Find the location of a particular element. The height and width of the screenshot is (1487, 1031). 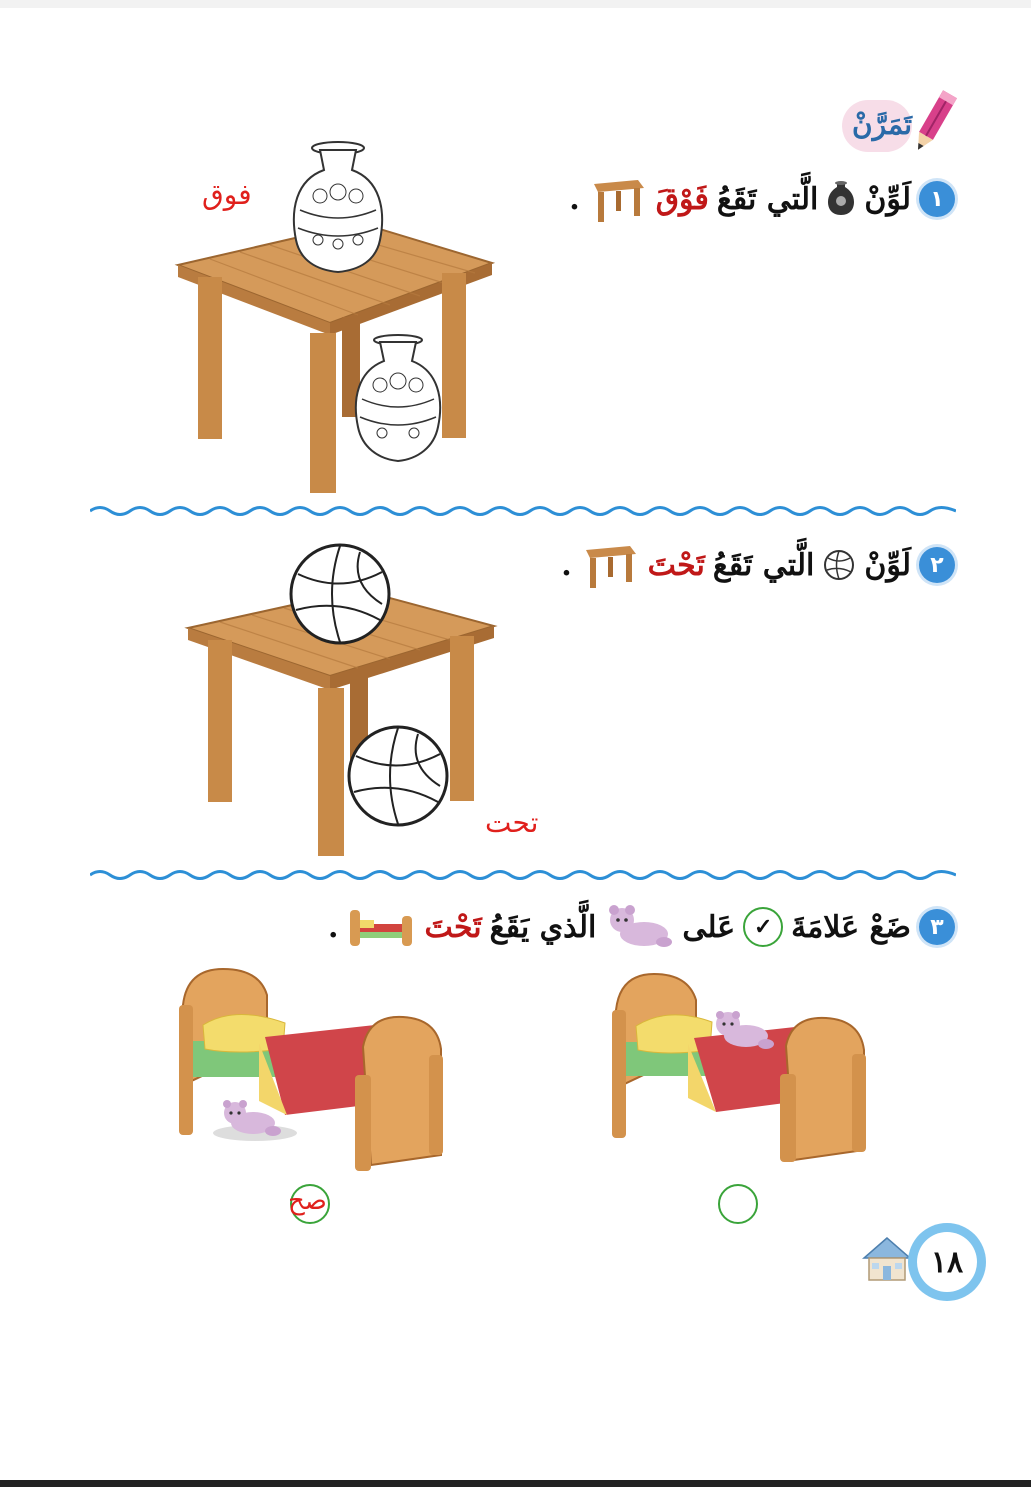

q3-text: الَّذي يَقَعُ is located at coordinates (543, 927).